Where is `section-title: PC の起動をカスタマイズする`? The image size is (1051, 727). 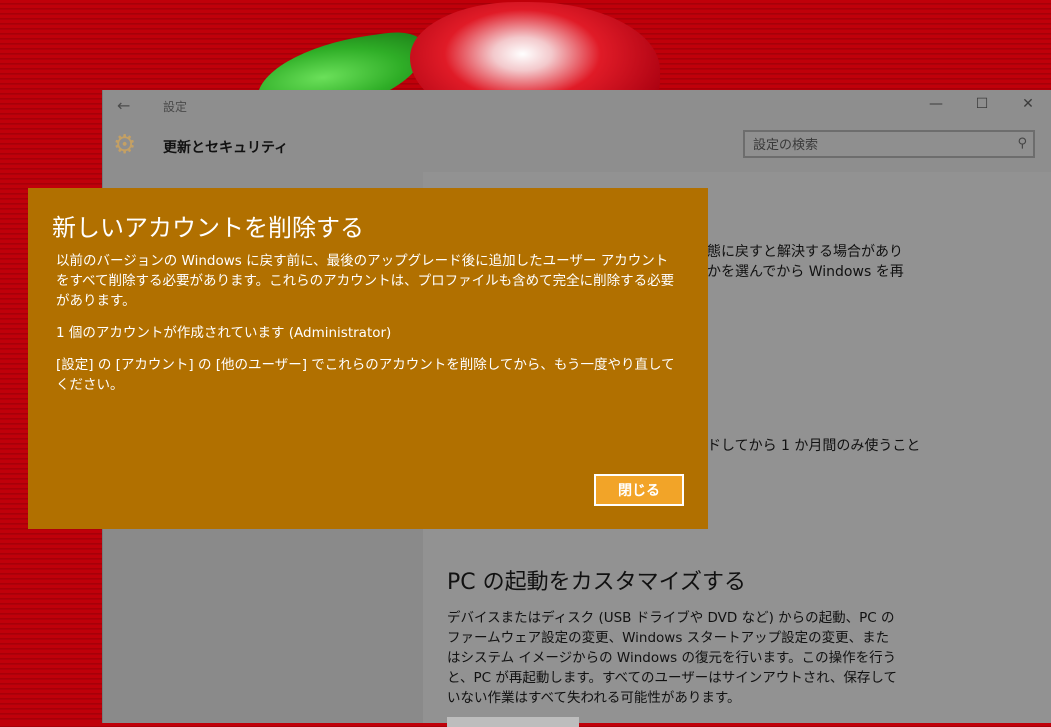 section-title: PC の起動をカスタマイズする is located at coordinates (596, 582).